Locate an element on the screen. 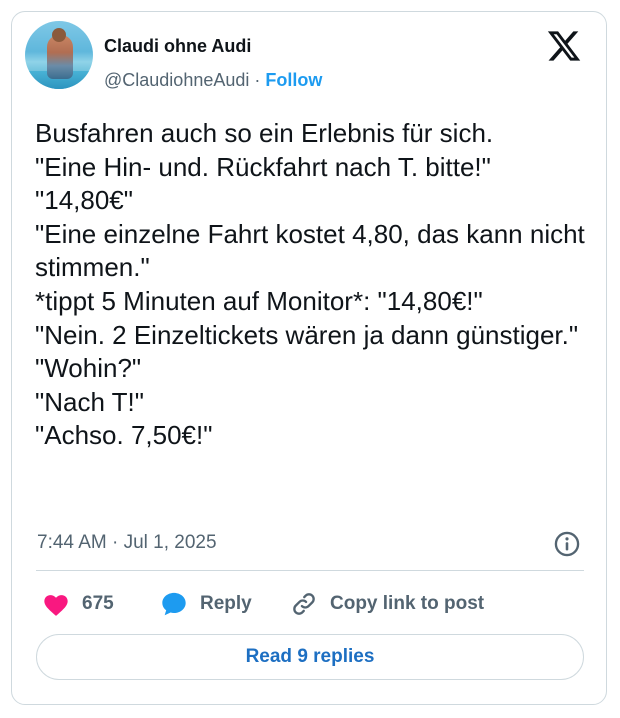 This screenshot has height=718, width=620. avatar is located at coordinates (59, 55).